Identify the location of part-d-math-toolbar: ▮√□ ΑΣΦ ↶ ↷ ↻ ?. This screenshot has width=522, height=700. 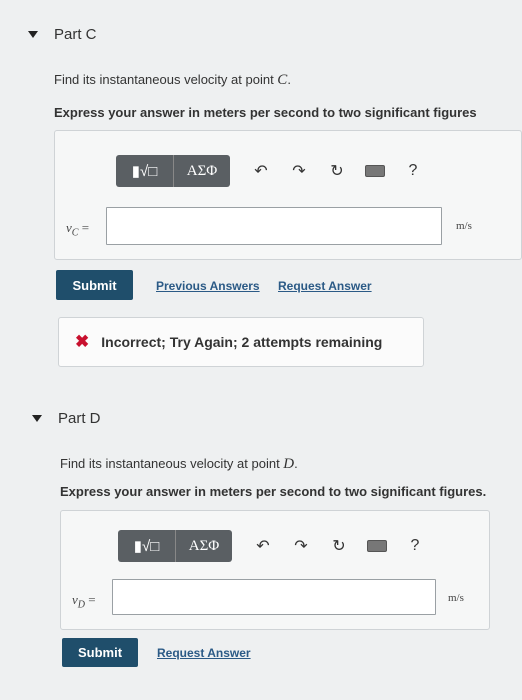
(276, 546).